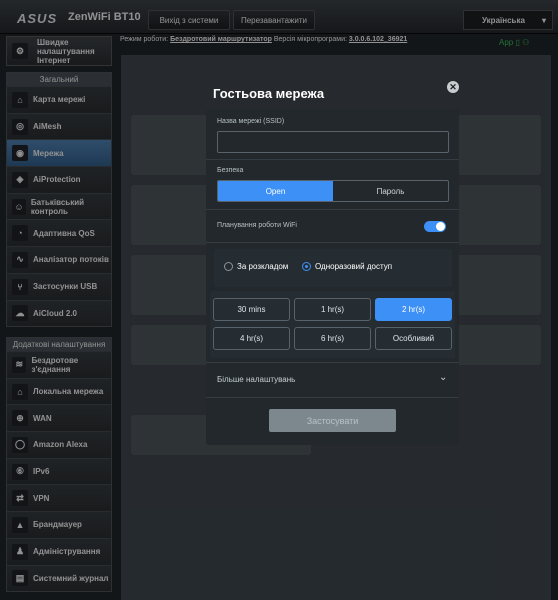  I want to click on radio-one-time: Одноразовий доступ, so click(347, 266).